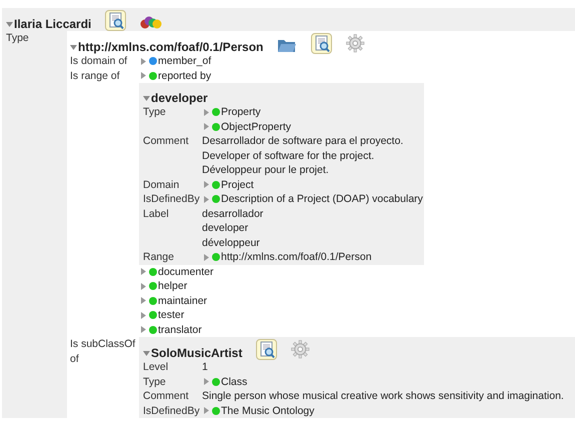 The height and width of the screenshot is (441, 575). I want to click on property-label: Is subClassOf of, so click(103, 351).